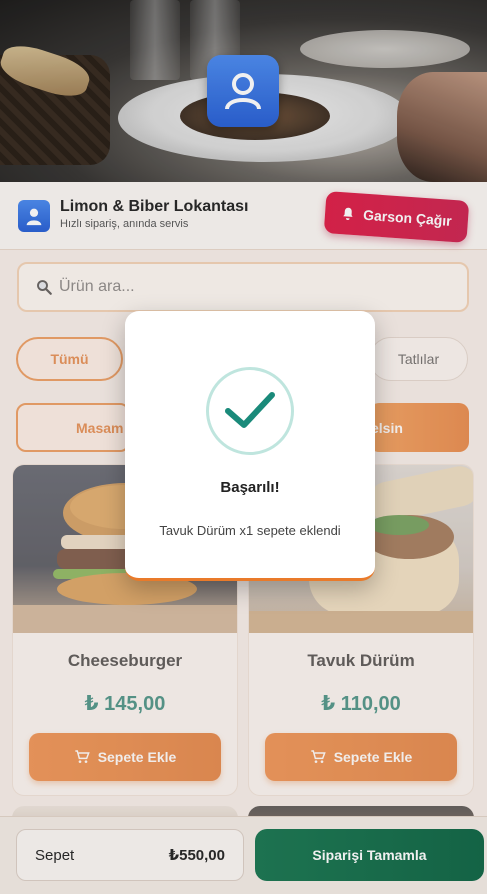  I want to click on success-check-icon, so click(250, 411).